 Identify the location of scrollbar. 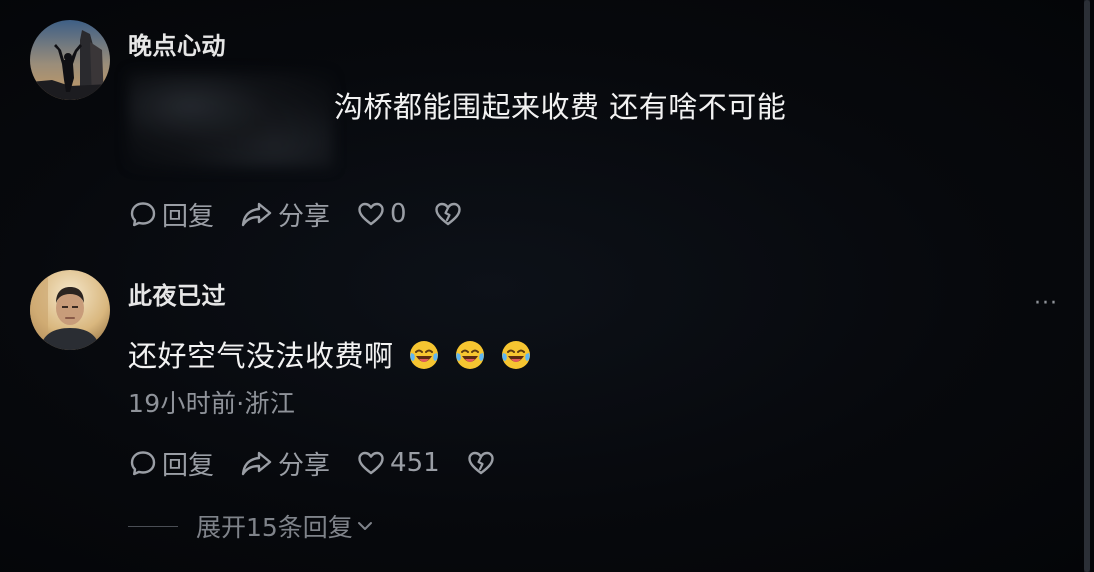
(1087, 286).